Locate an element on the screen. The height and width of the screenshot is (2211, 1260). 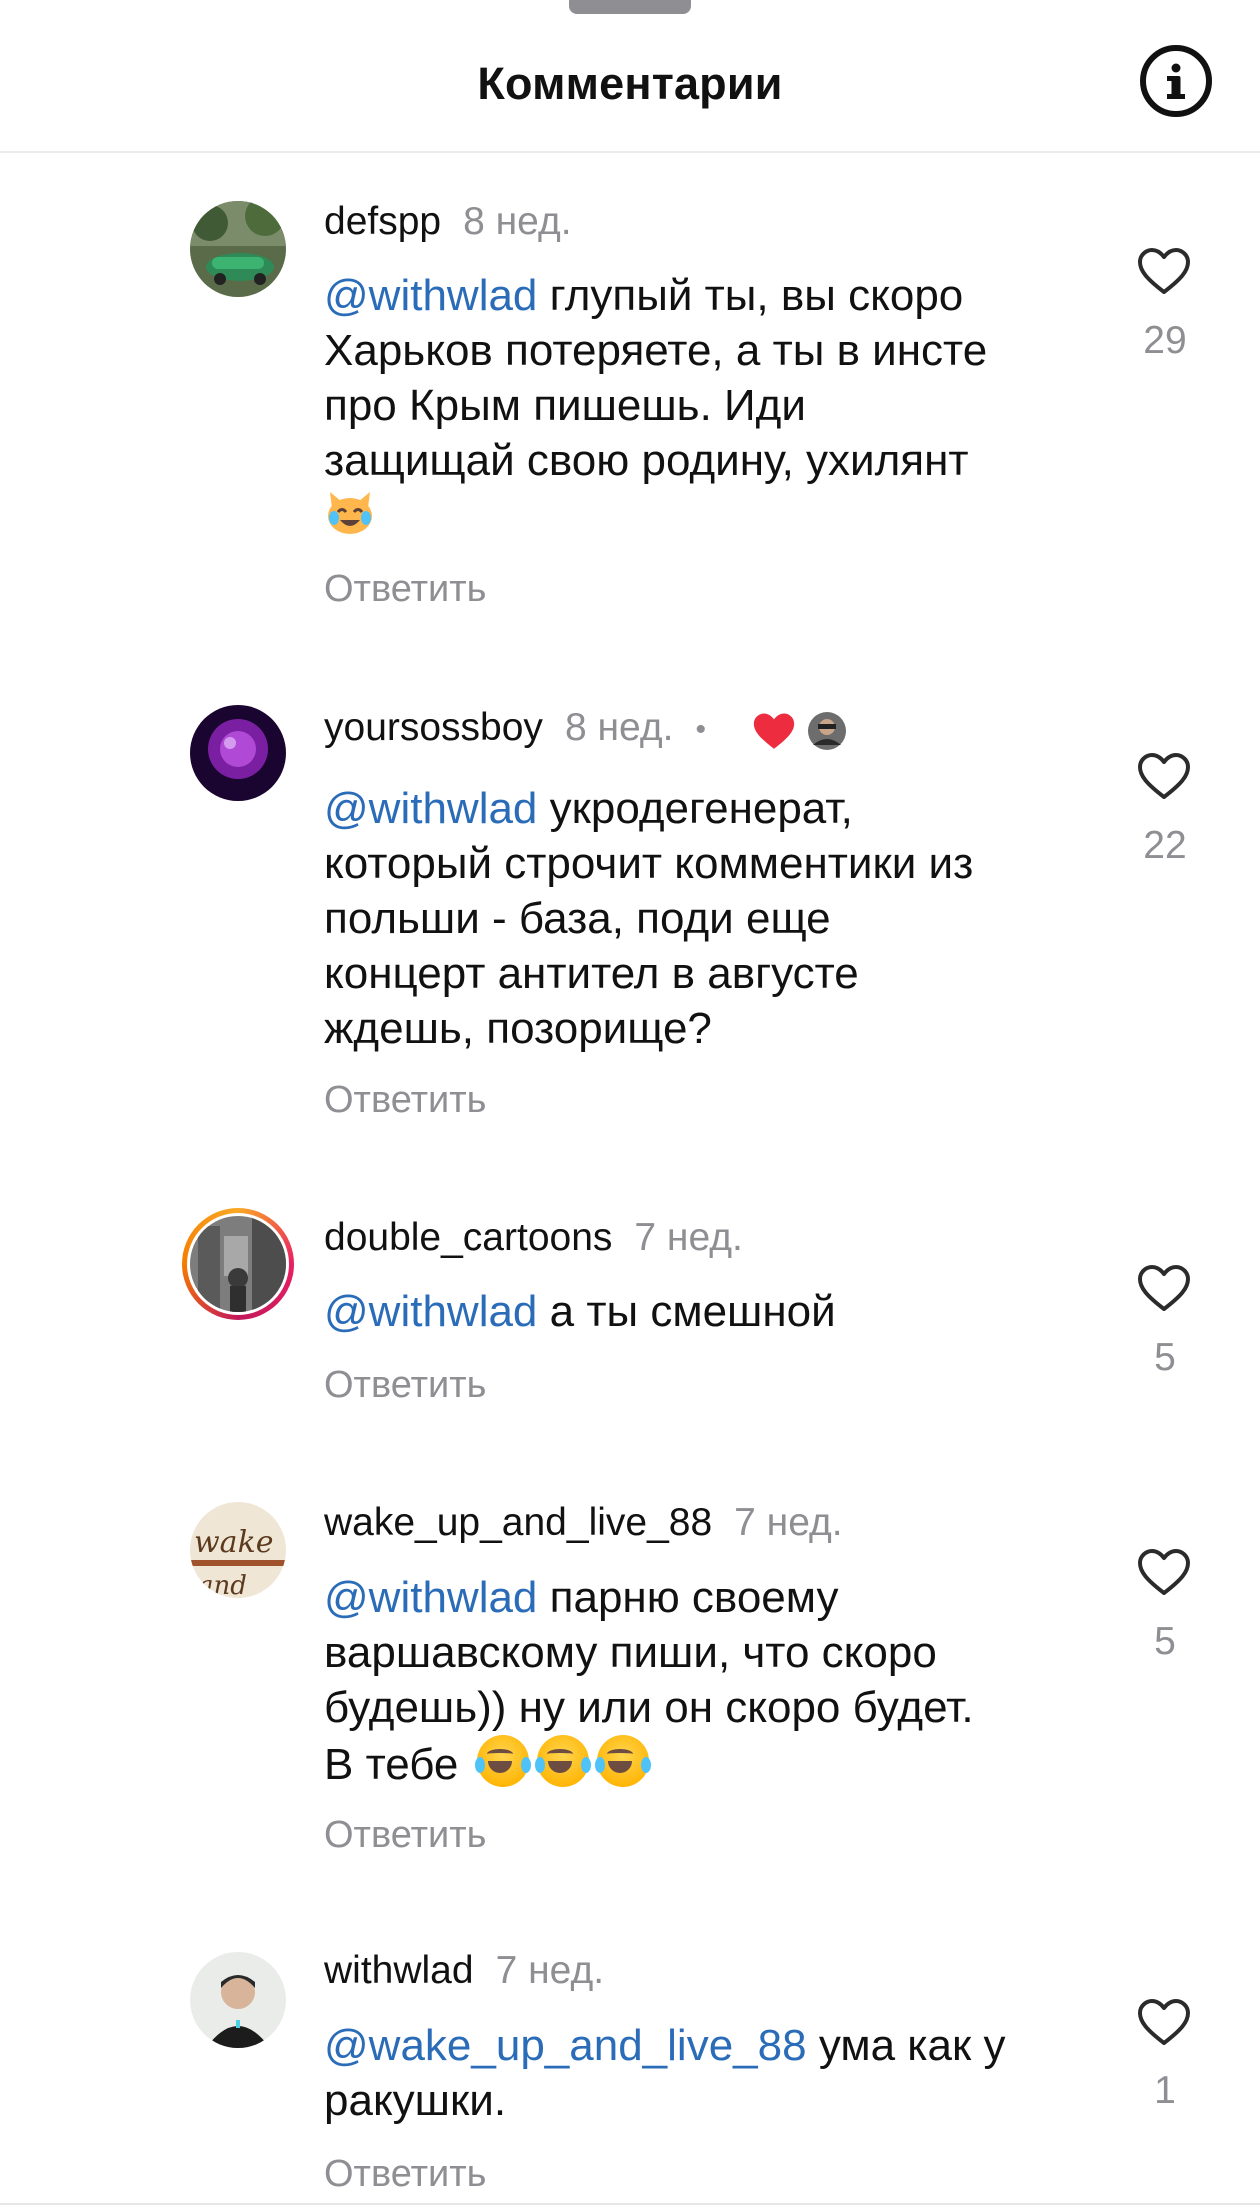
svg-text: wake is located at coordinates (234, 1542).